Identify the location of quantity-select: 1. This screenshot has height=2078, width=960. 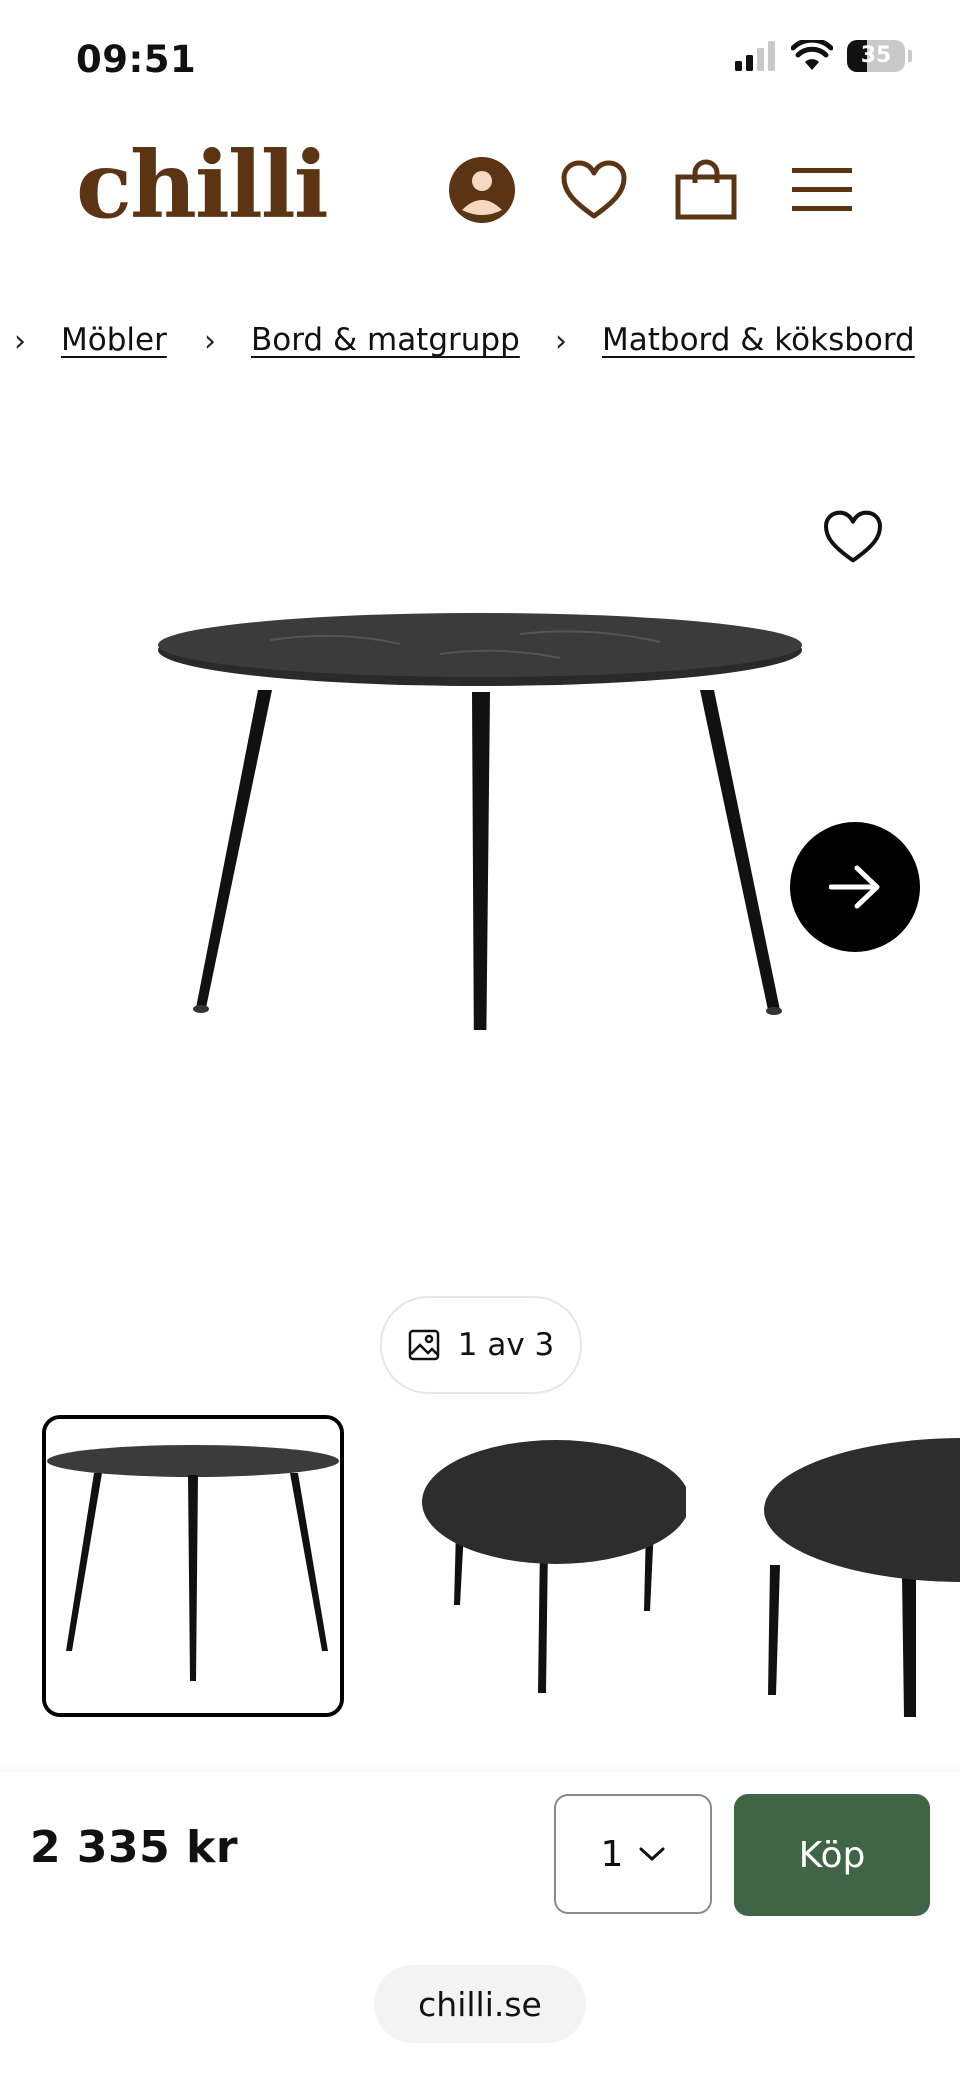
(633, 1854).